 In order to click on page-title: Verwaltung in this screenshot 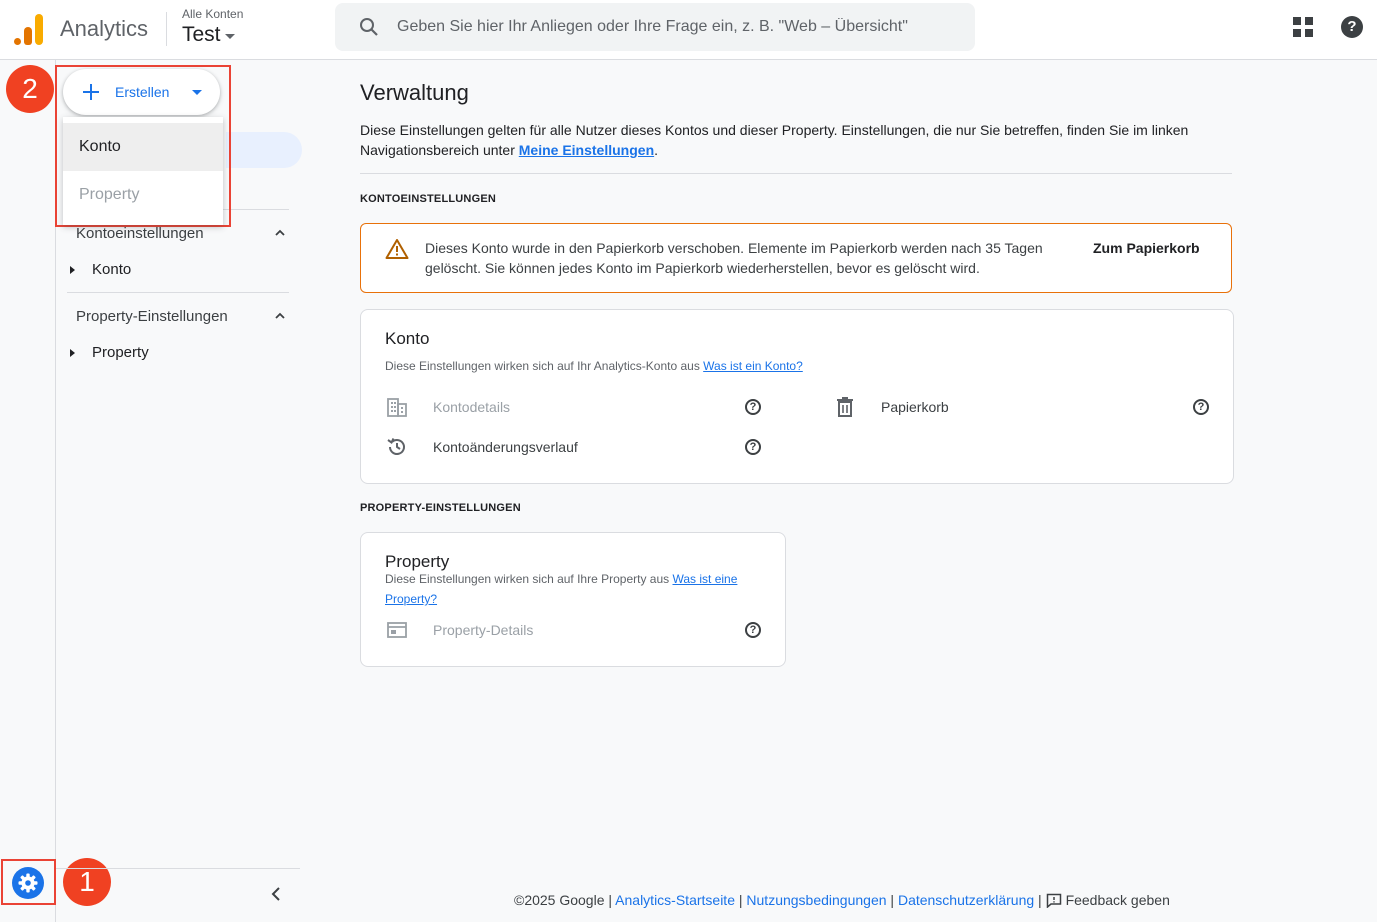, I will do `click(414, 92)`.